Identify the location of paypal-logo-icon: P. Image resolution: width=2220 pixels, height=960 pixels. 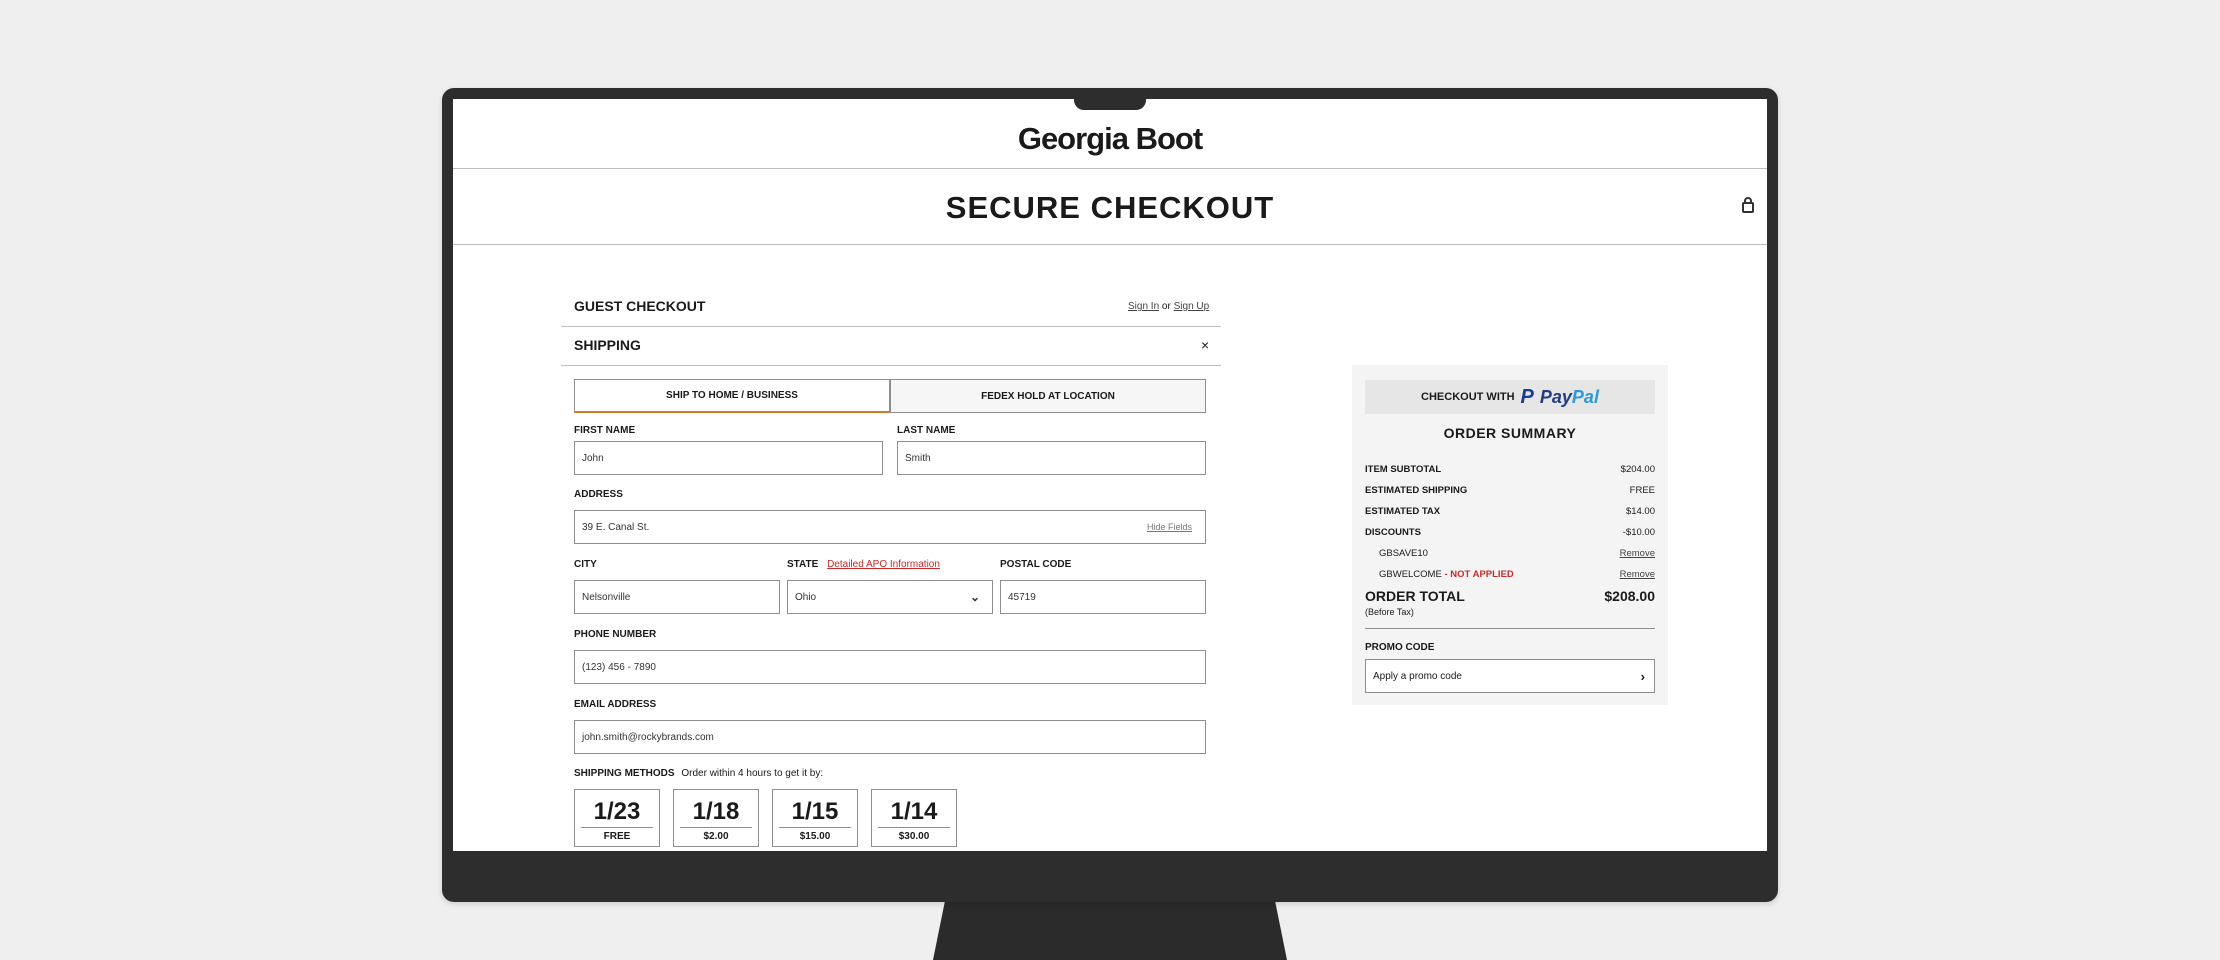
(1527, 396).